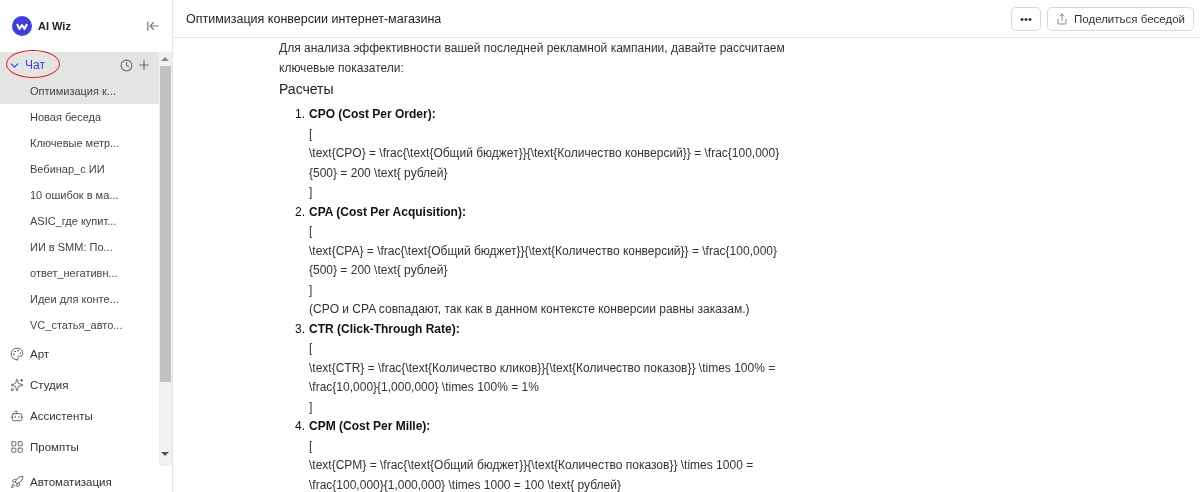  I want to click on list-number: 3., so click(300, 329).